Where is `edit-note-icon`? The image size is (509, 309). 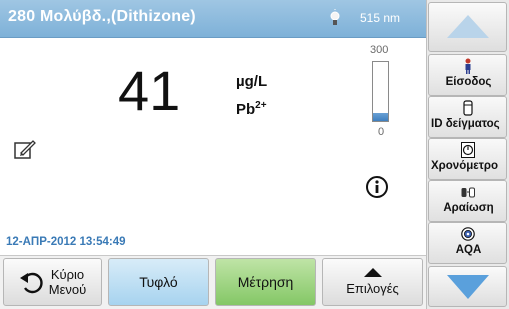 edit-note-icon is located at coordinates (25, 149).